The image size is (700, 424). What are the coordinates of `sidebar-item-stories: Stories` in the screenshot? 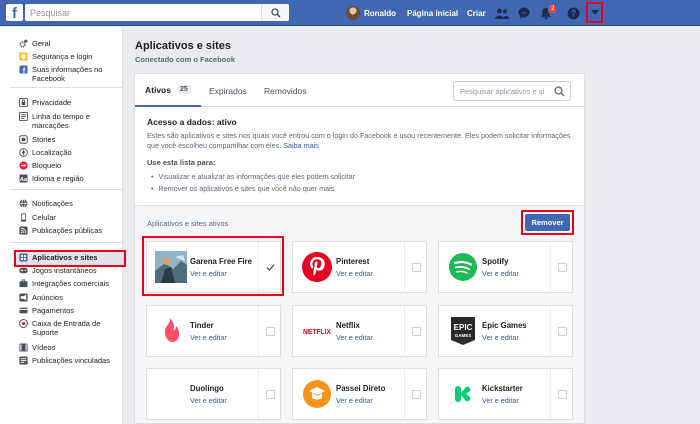 It's located at (71, 139).